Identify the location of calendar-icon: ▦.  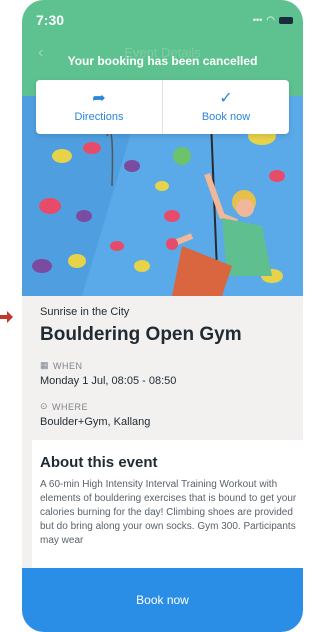
(45, 365).